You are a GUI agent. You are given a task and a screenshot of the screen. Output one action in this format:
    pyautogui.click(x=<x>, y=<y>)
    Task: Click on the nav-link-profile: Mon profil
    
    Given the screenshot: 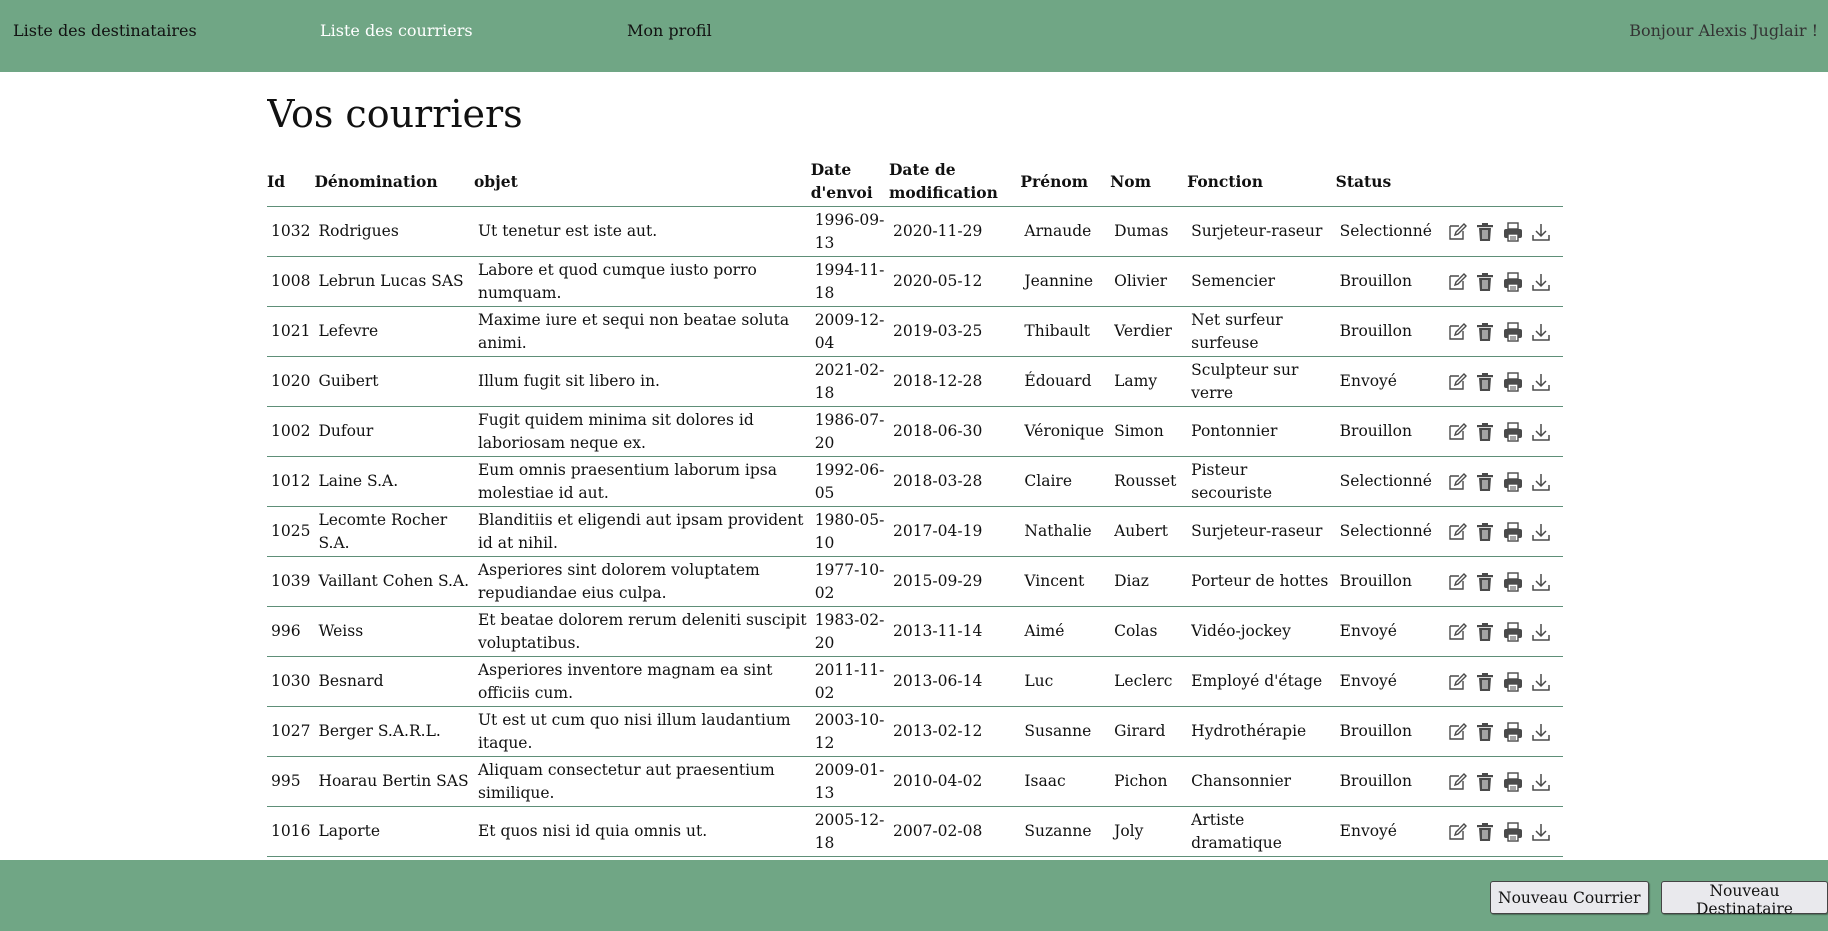 What is the action you would take?
    pyautogui.click(x=669, y=30)
    